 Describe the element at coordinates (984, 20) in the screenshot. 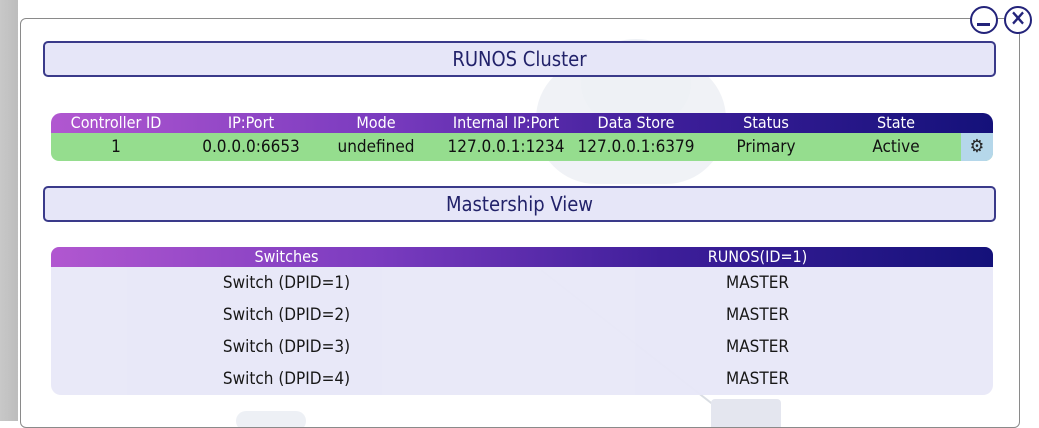

I see `minimize-button` at that location.